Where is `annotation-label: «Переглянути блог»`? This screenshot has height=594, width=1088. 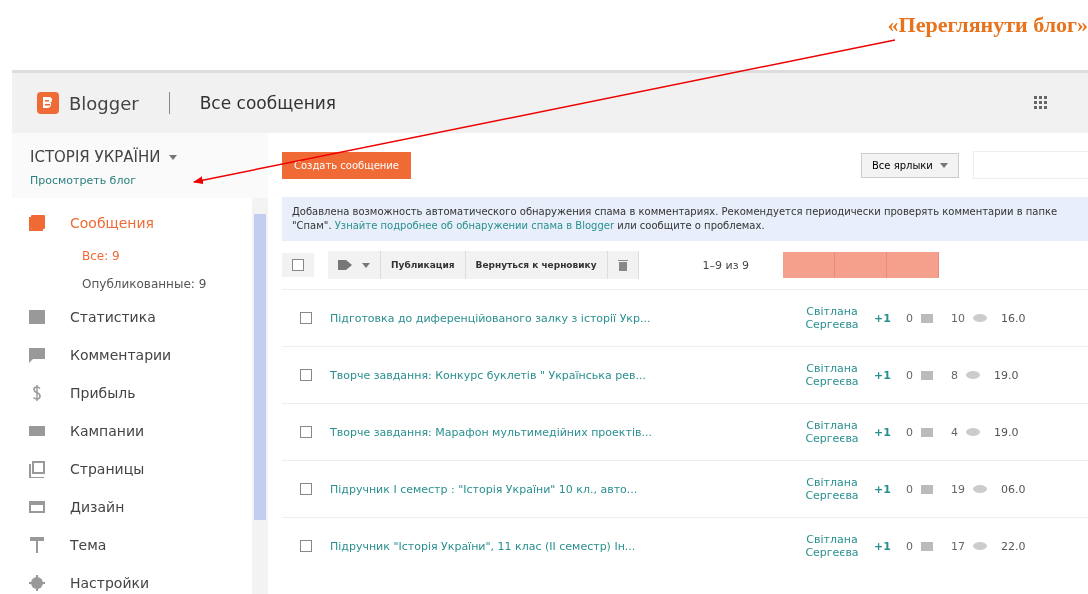
annotation-label: «Переглянути блог» is located at coordinates (987, 25).